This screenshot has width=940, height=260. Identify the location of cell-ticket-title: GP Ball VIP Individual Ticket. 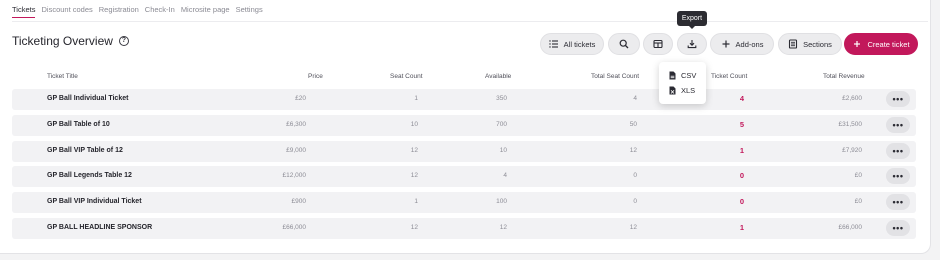
(94, 201).